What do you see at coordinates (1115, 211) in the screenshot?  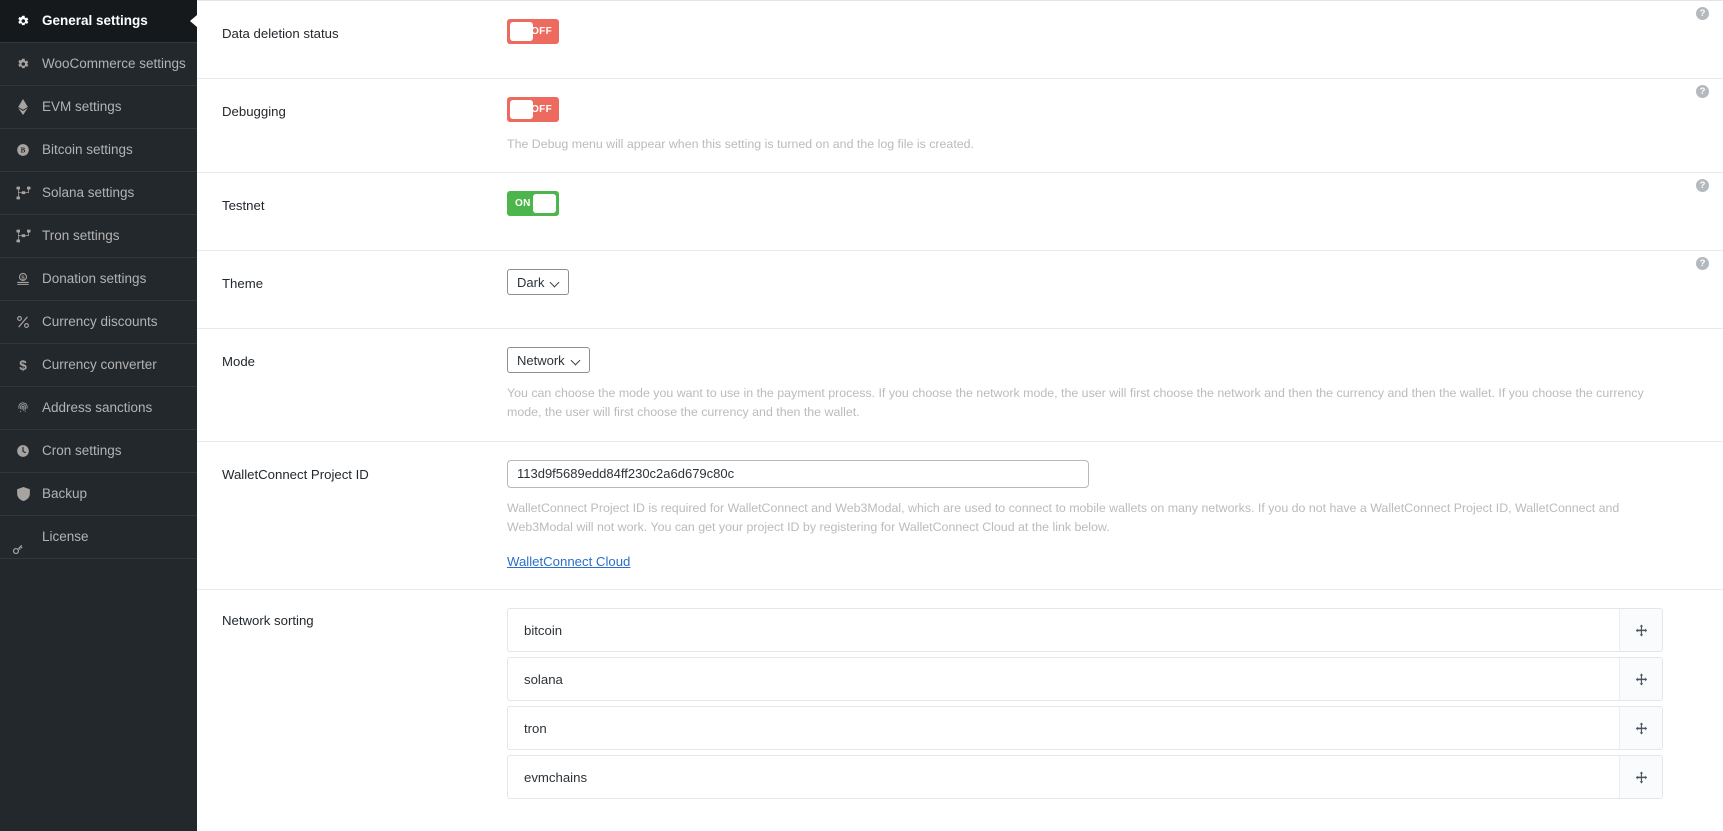 I see `setting-control: ON` at bounding box center [1115, 211].